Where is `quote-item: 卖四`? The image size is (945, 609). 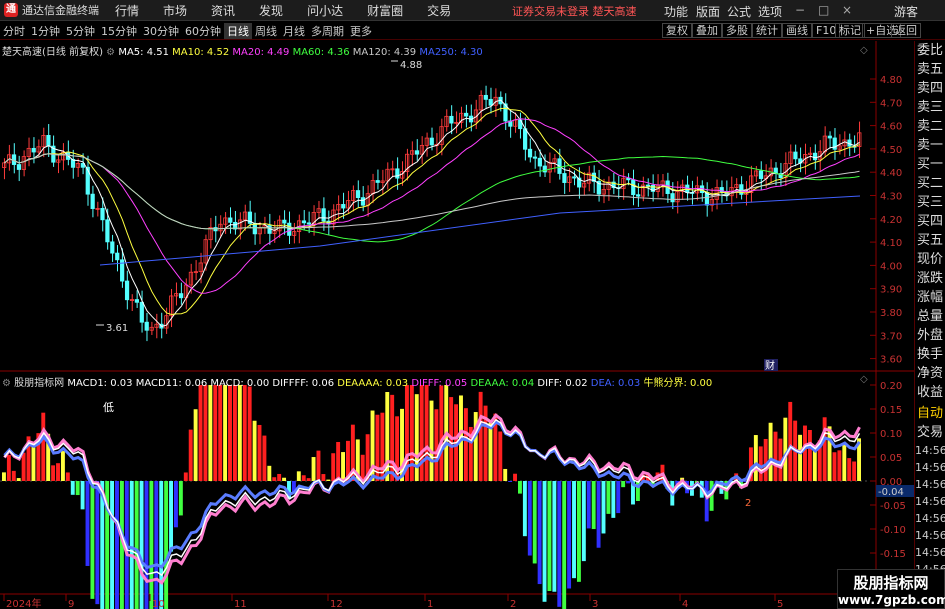 quote-item: 卖四 is located at coordinates (929, 88).